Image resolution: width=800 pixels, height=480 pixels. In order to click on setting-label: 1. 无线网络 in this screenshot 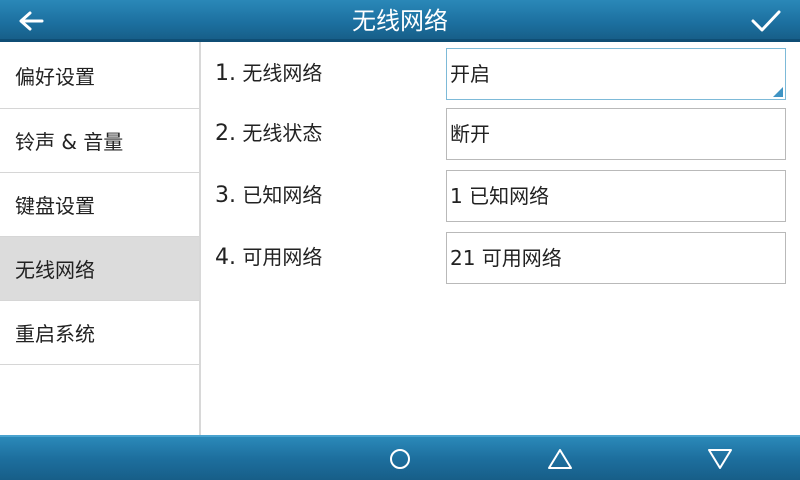, I will do `click(268, 73)`.